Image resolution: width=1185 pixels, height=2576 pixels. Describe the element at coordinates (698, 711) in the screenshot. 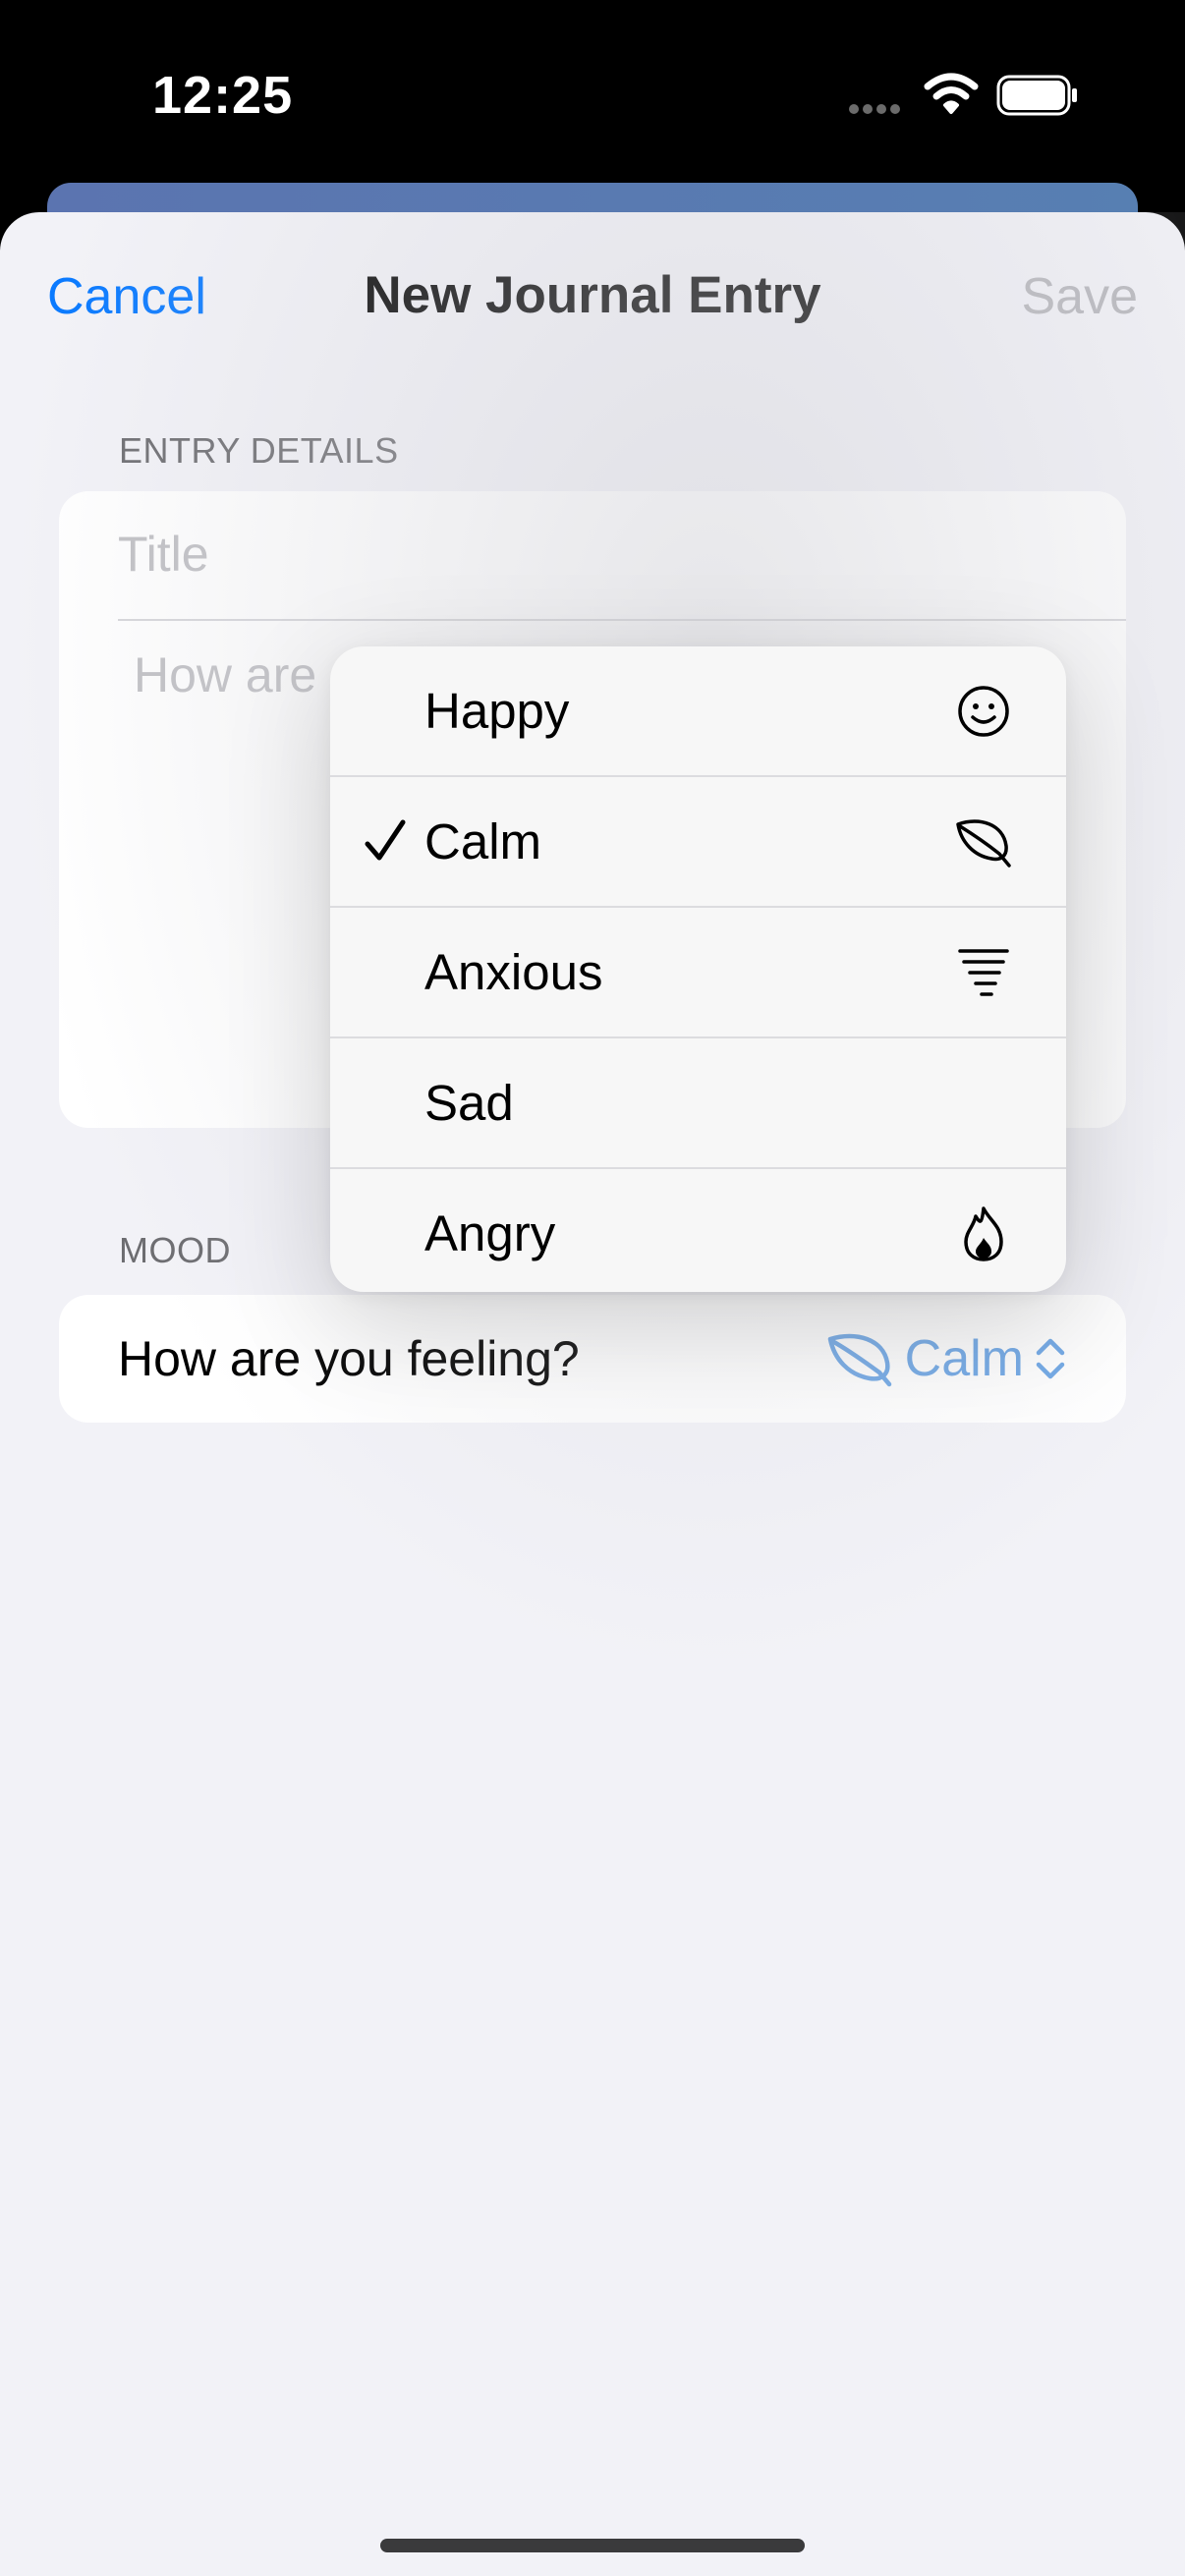

I see `menu-item-happy: Happy` at that location.